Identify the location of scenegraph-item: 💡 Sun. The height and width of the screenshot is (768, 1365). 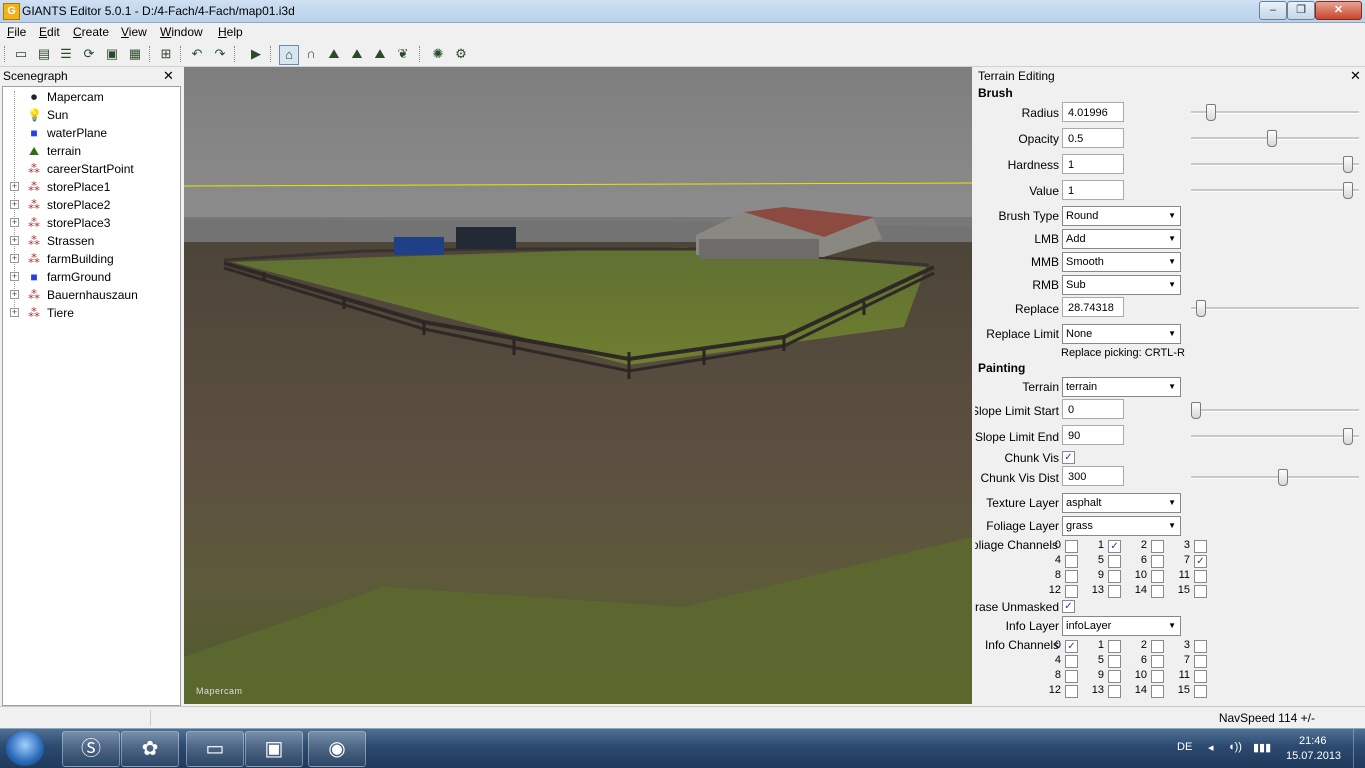
(90, 115).